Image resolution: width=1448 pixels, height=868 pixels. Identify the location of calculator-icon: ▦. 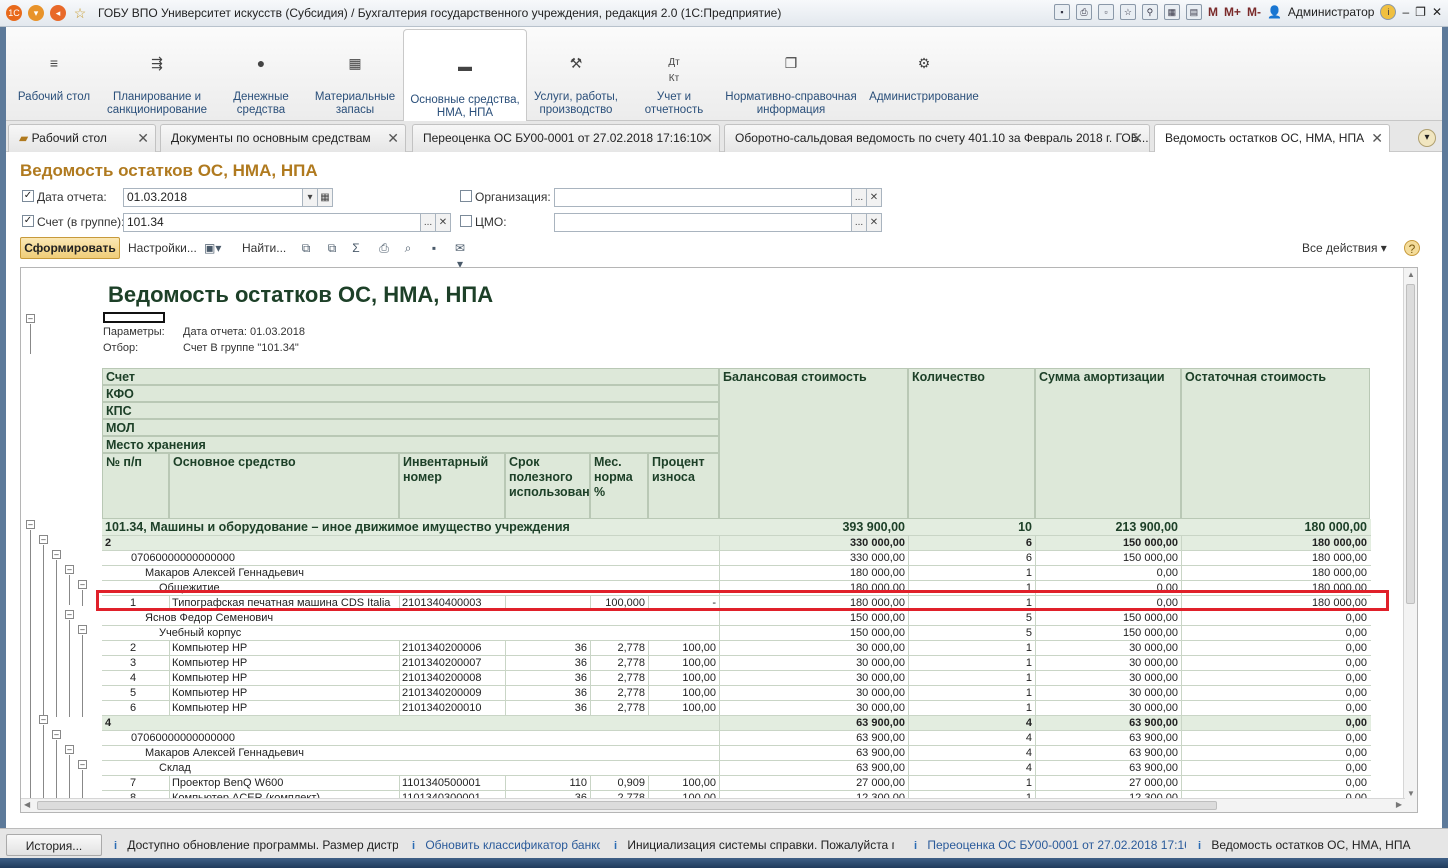
(1171, 12).